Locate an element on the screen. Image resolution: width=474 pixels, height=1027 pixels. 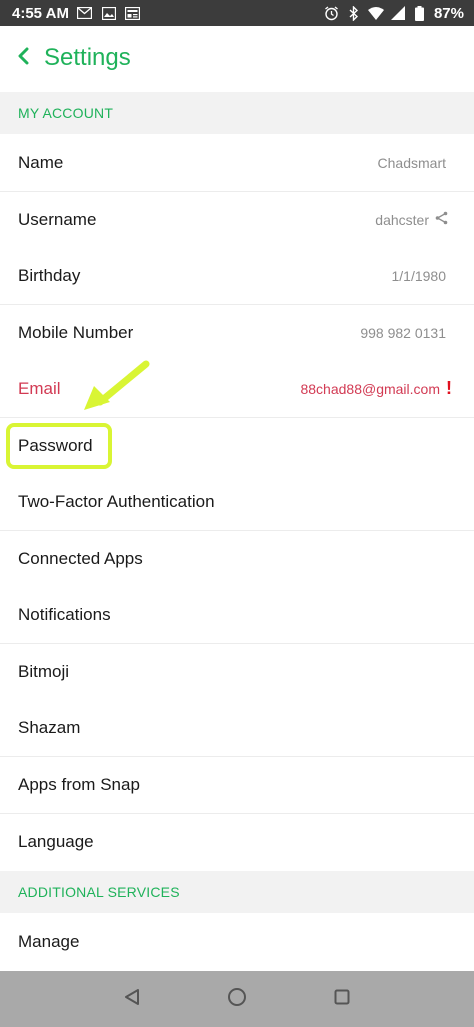
row-label: Email is located at coordinates (39, 388).